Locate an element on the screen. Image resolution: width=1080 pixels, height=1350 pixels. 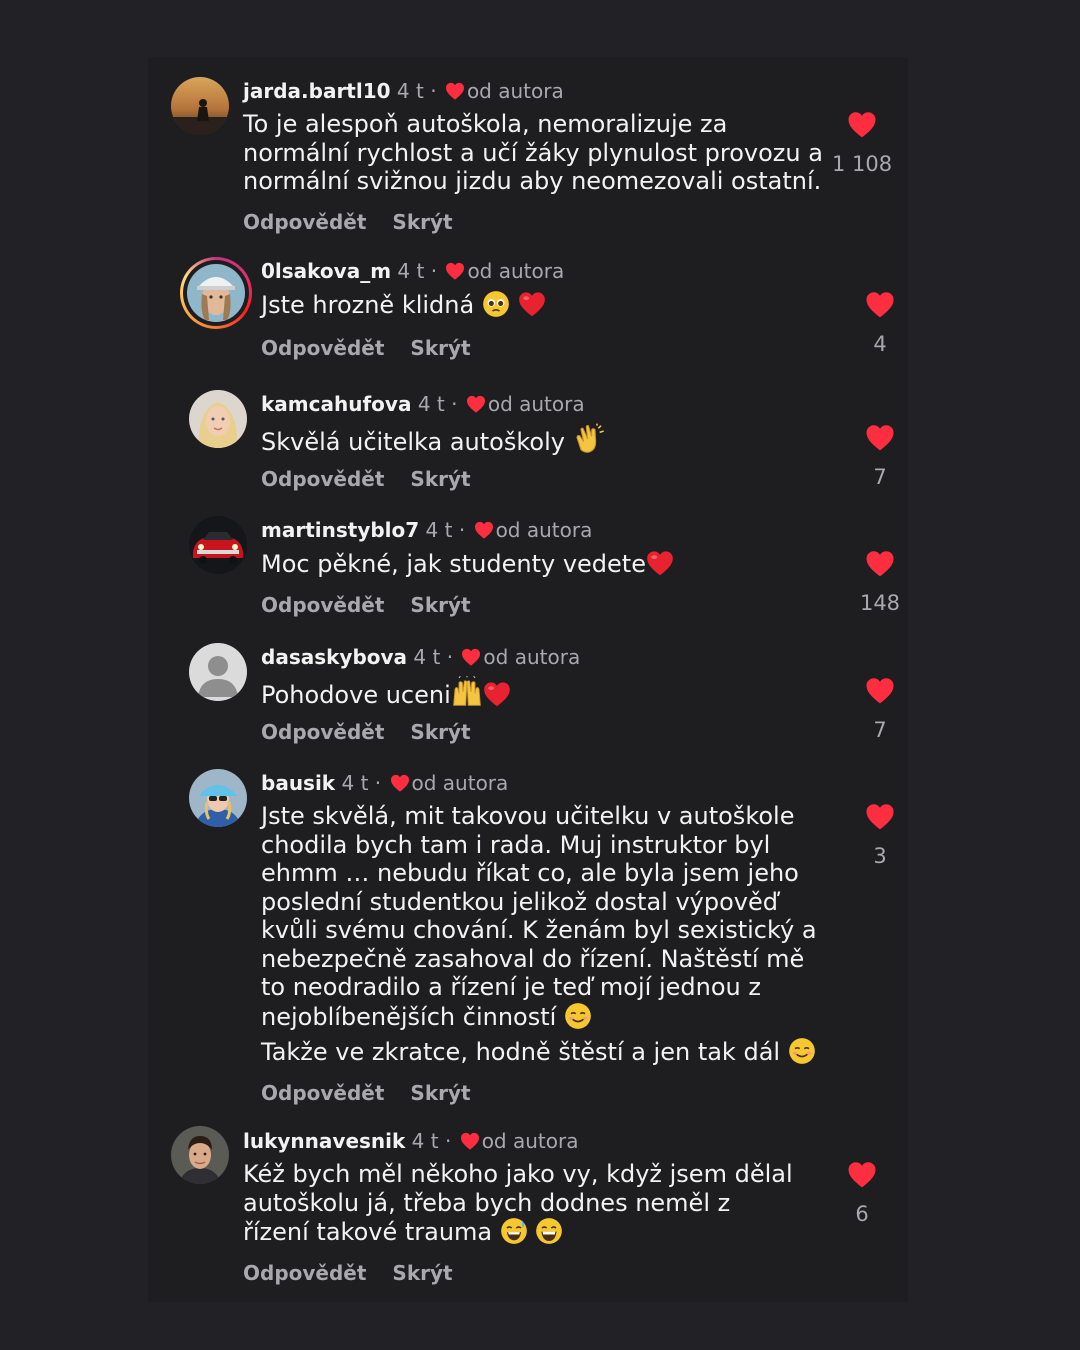
default-user-avatar is located at coordinates (218, 672).